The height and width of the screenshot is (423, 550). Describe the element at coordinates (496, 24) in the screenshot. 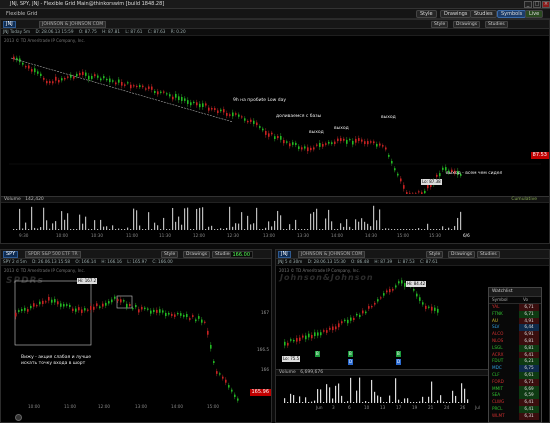

I see `main-studies-button: Studies` at that location.